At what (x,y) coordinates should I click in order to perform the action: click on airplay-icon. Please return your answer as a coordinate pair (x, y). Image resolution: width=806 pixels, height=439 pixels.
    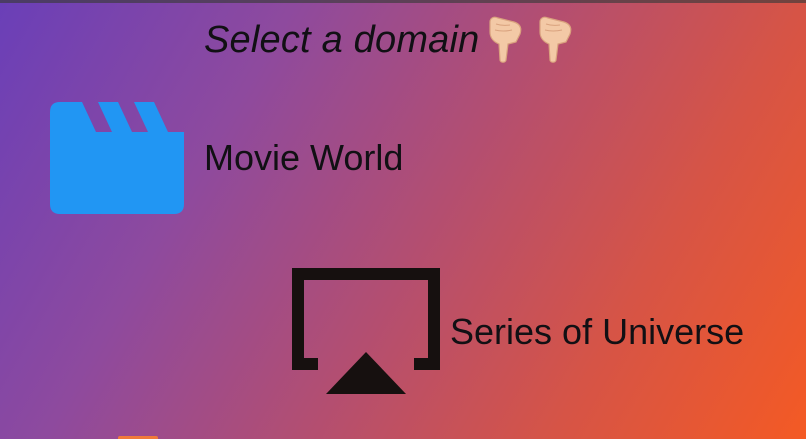
    Looking at the image, I should click on (366, 331).